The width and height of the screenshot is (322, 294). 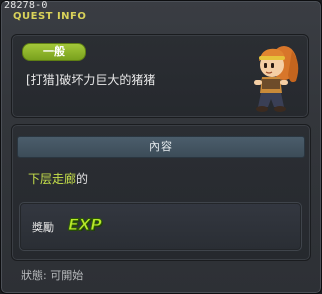 What do you see at coordinates (160, 226) in the screenshot?
I see `reward-box: 獎勵 EXP` at bounding box center [160, 226].